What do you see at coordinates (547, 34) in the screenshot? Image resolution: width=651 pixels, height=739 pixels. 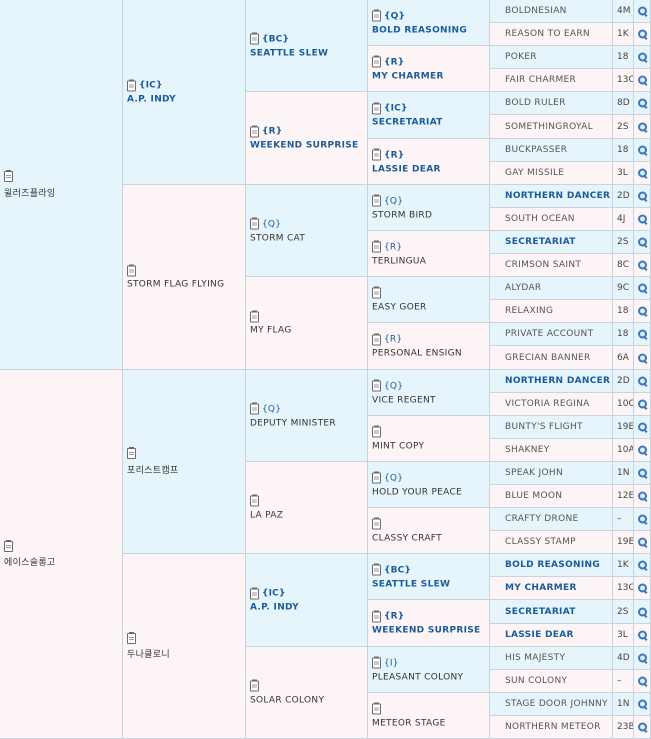 I see `horse-name: REASON TO EARN` at bounding box center [547, 34].